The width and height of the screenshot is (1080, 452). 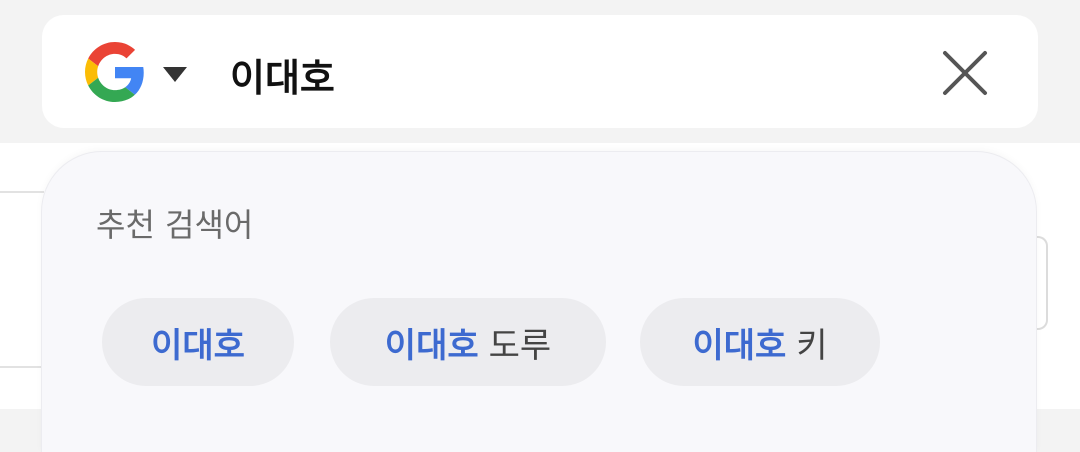 I want to click on close-icon, so click(x=965, y=73).